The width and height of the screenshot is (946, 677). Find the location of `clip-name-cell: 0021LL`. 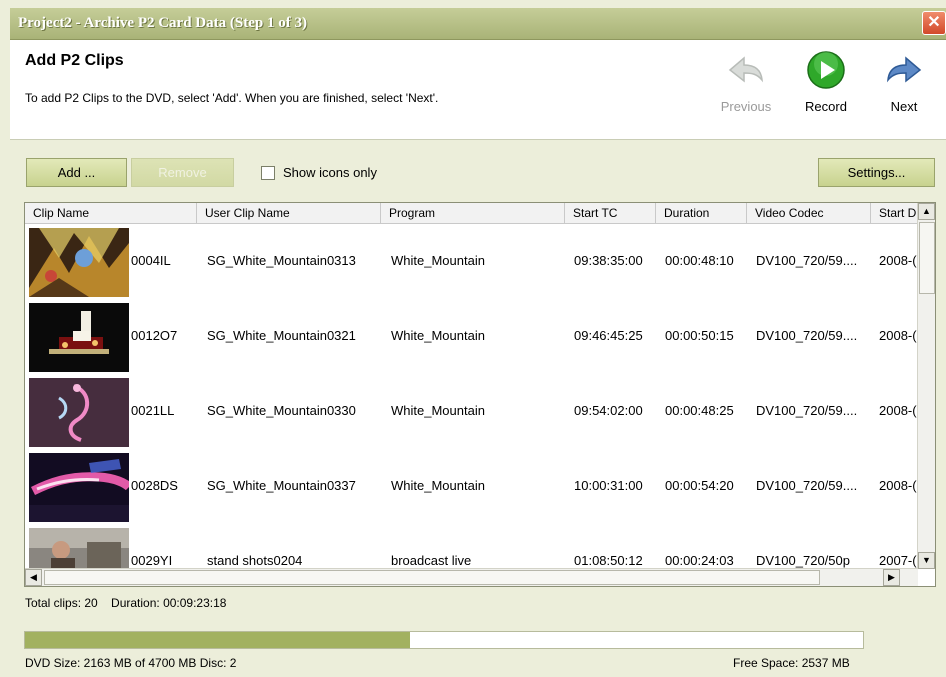

clip-name-cell: 0021LL is located at coordinates (153, 410).